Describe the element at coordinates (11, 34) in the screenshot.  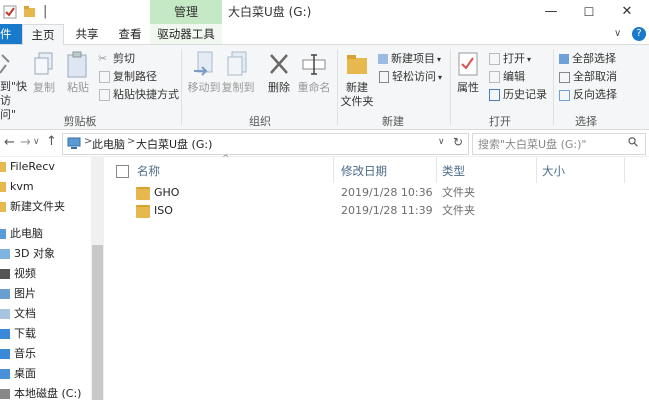
I see `tab-file: 件` at that location.